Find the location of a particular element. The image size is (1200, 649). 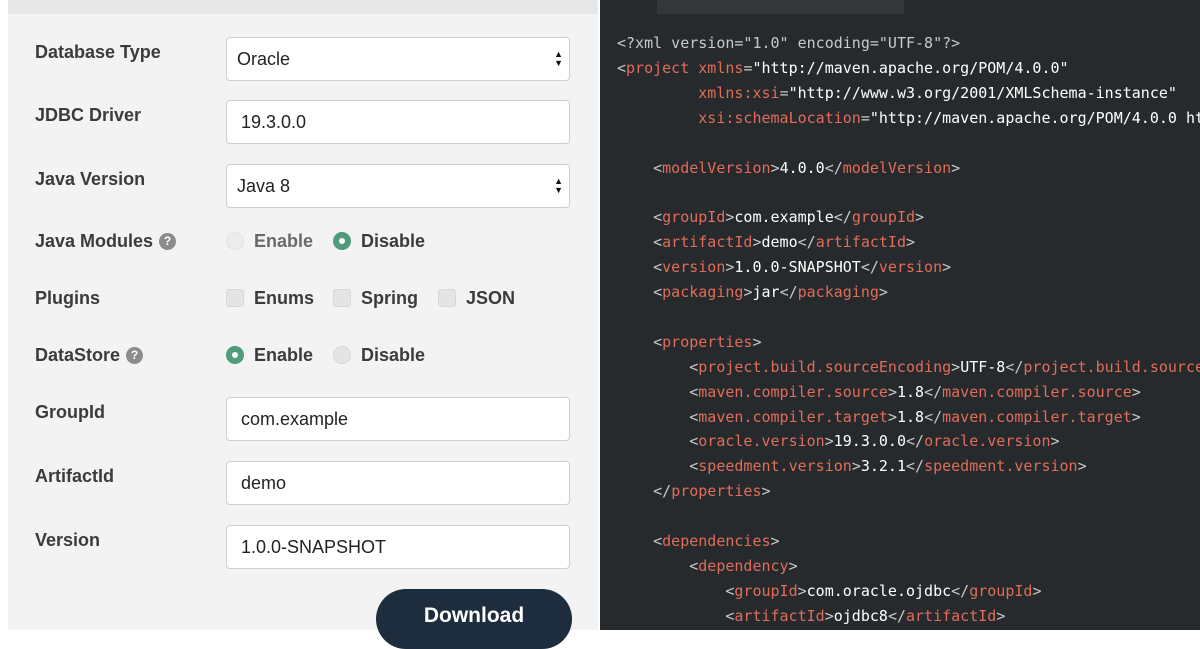

java-modules-enable-option: Enable is located at coordinates (269, 241).